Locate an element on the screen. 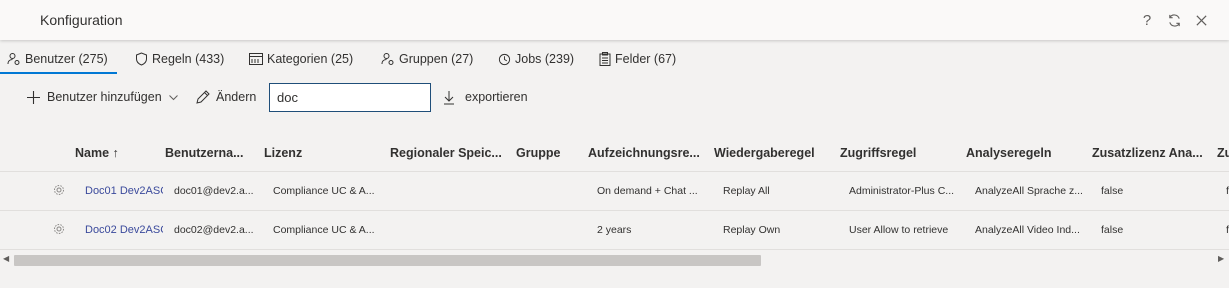 The height and width of the screenshot is (288, 1229). download-icon is located at coordinates (449, 97).